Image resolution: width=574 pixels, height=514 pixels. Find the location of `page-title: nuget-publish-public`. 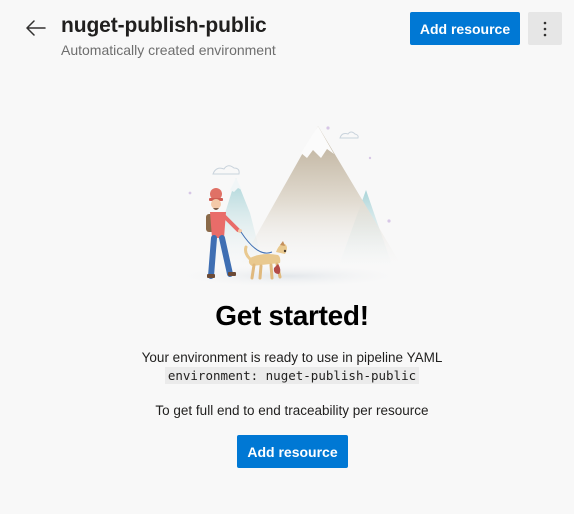

page-title: nuget-publish-public is located at coordinates (164, 25).